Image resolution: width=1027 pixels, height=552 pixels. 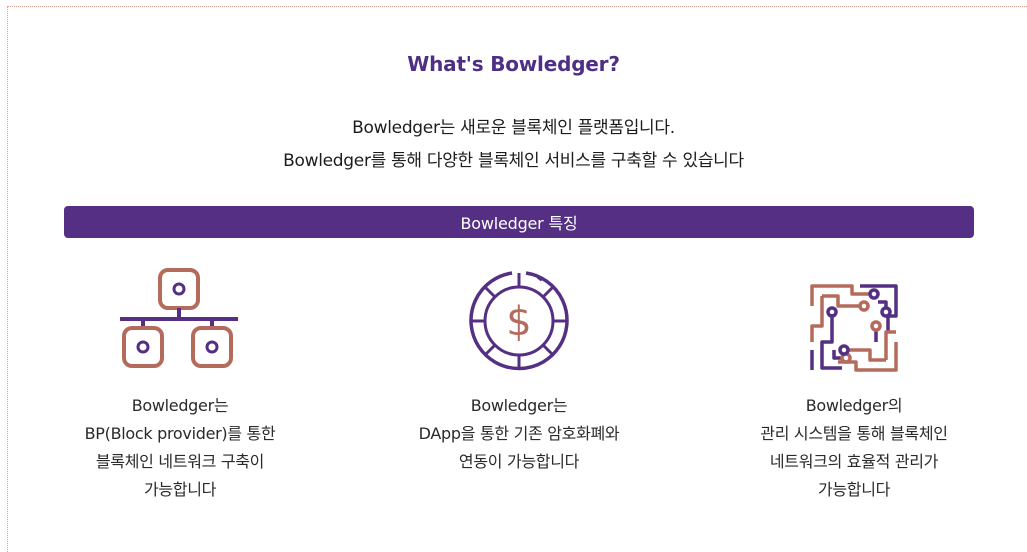 What do you see at coordinates (513, 161) in the screenshot?
I see `intro-line-2: Bowledger를 통해 다양한 블록체인 서비스를 구축할 수 있습니다` at bounding box center [513, 161].